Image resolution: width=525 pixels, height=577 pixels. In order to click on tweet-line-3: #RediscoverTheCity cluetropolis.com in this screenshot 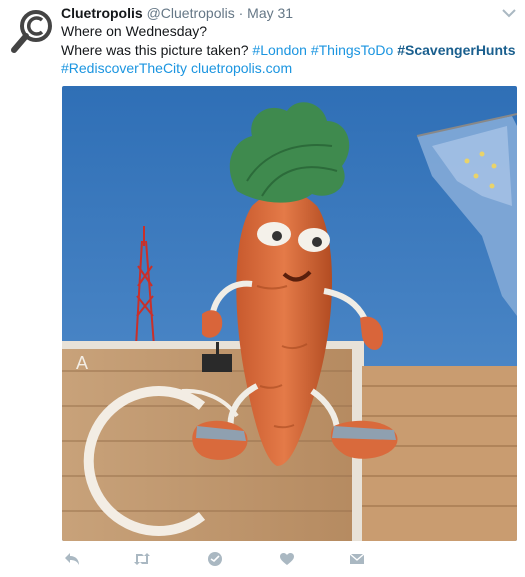, I will do `click(288, 68)`.